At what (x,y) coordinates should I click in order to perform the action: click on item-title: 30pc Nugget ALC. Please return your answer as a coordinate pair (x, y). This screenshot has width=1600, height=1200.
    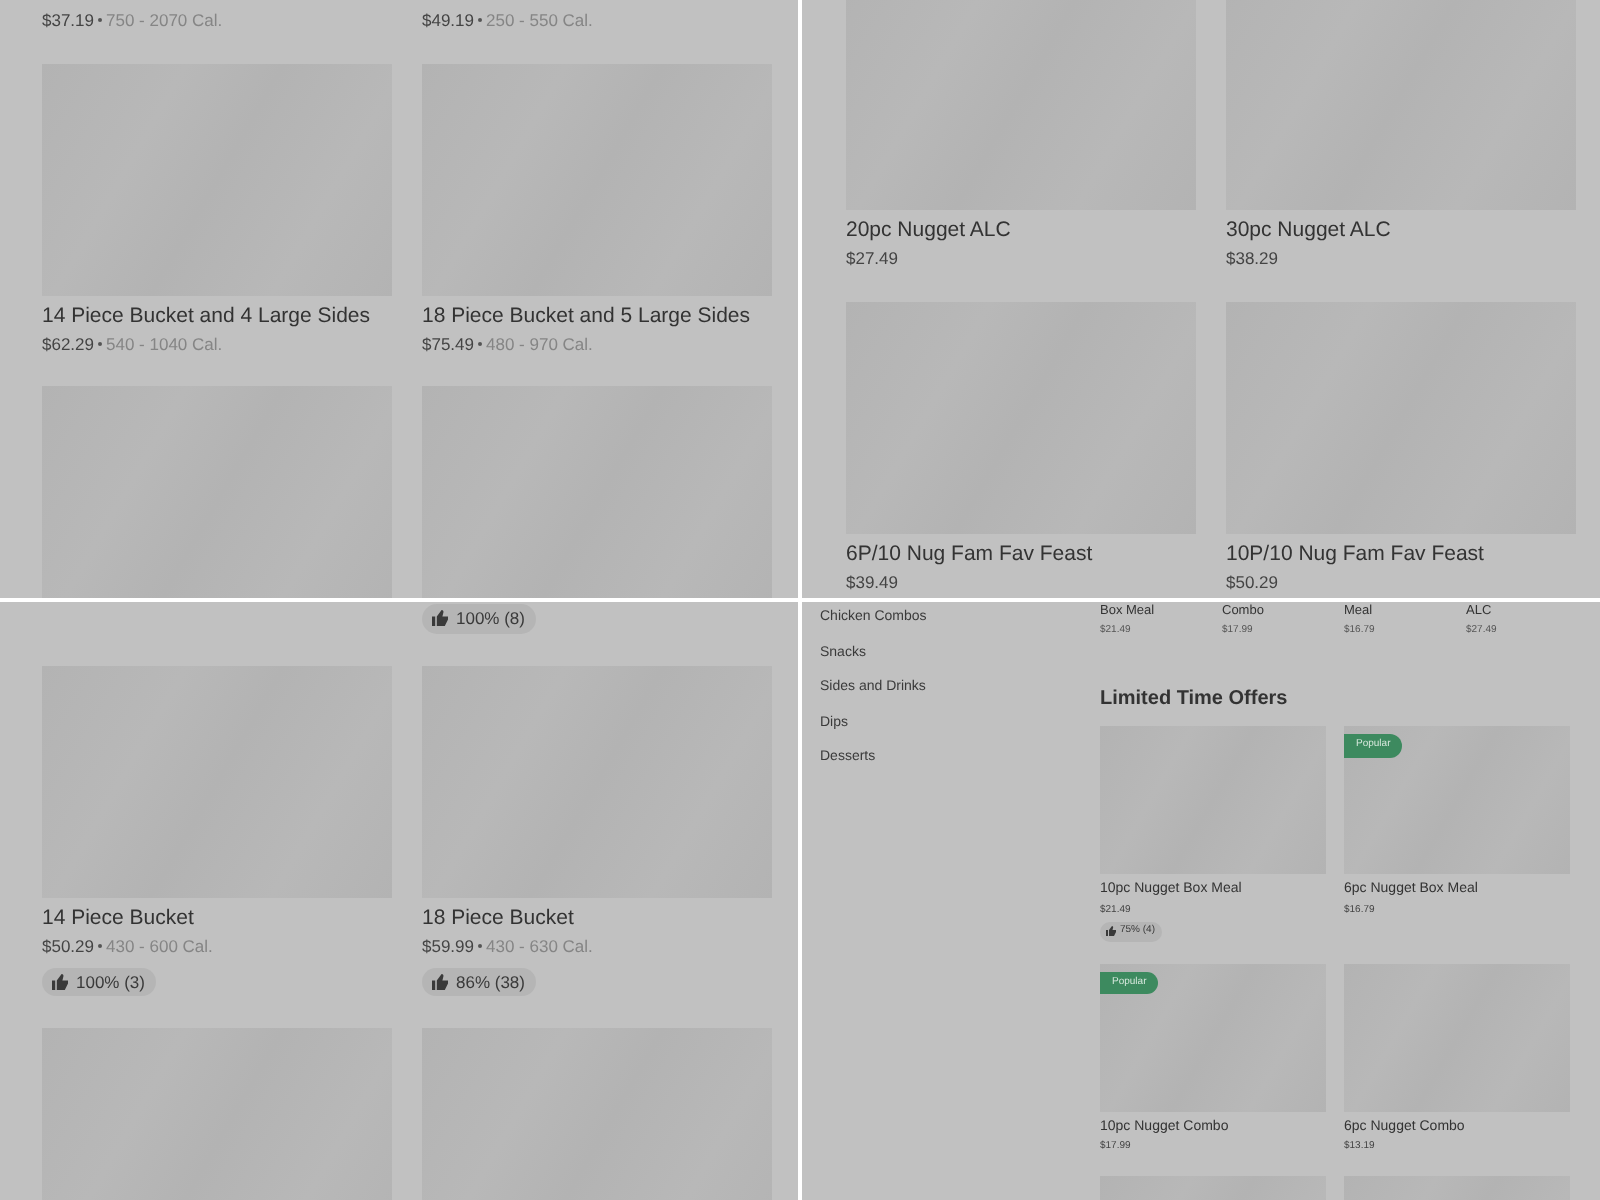
    Looking at the image, I should click on (1309, 231).